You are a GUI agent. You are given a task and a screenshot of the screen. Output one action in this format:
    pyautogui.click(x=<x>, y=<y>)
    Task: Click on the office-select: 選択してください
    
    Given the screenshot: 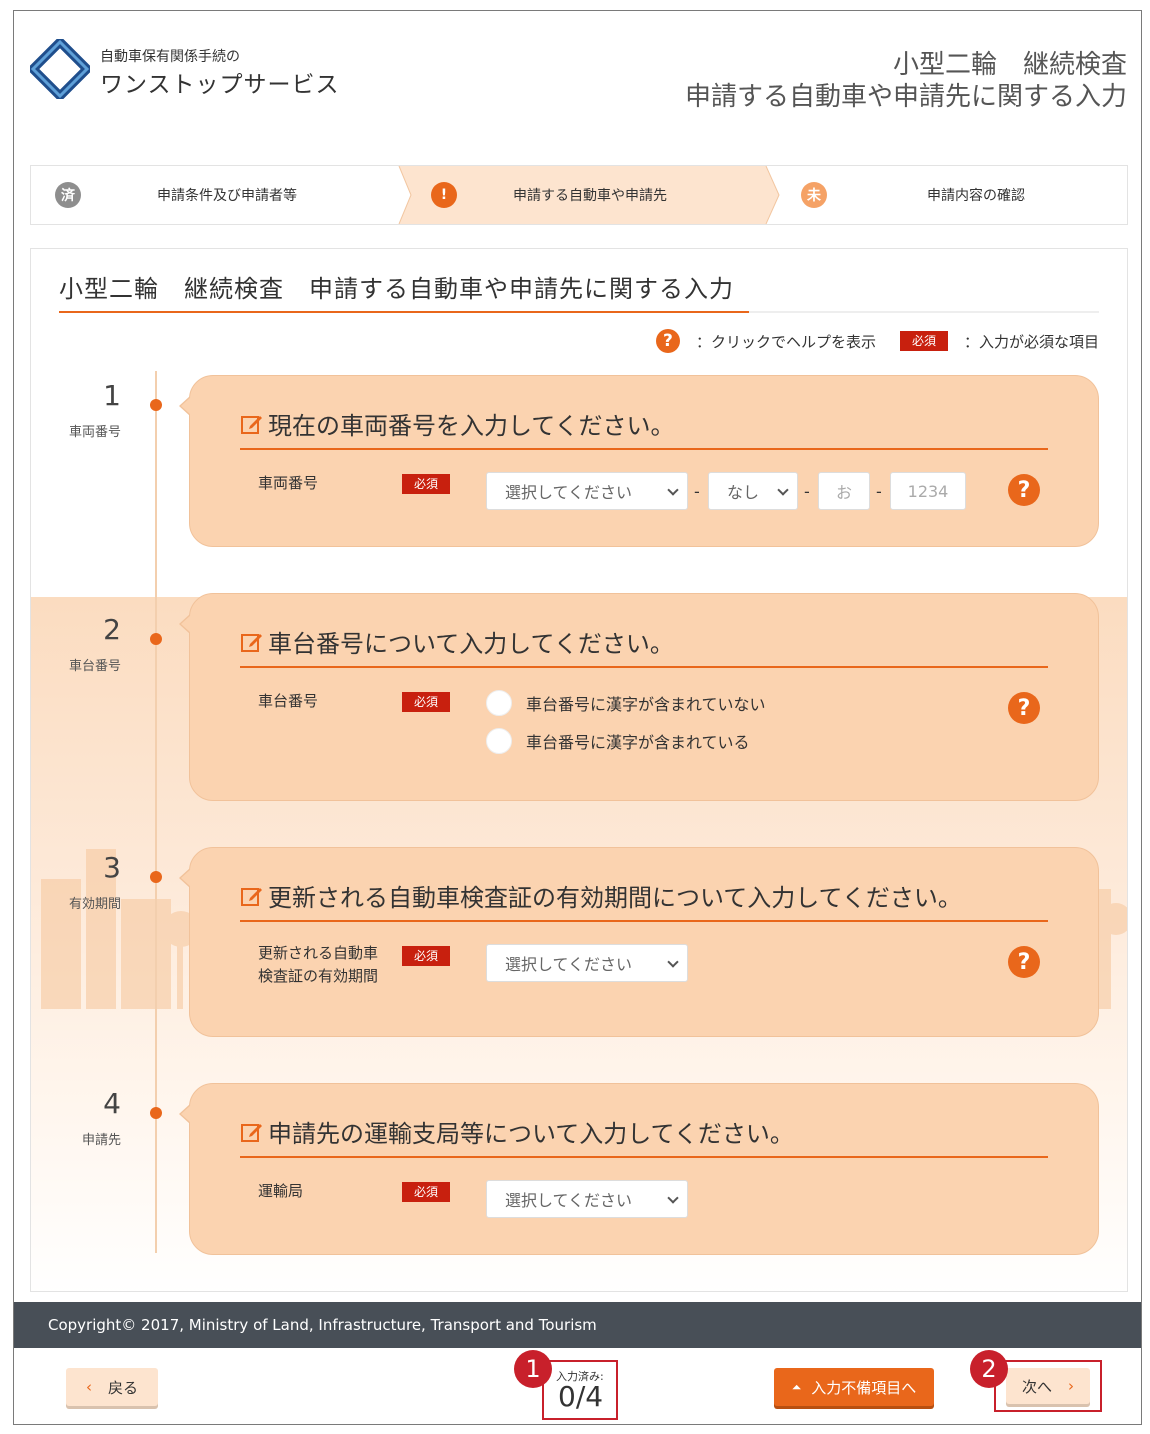 What is the action you would take?
    pyautogui.click(x=587, y=1199)
    